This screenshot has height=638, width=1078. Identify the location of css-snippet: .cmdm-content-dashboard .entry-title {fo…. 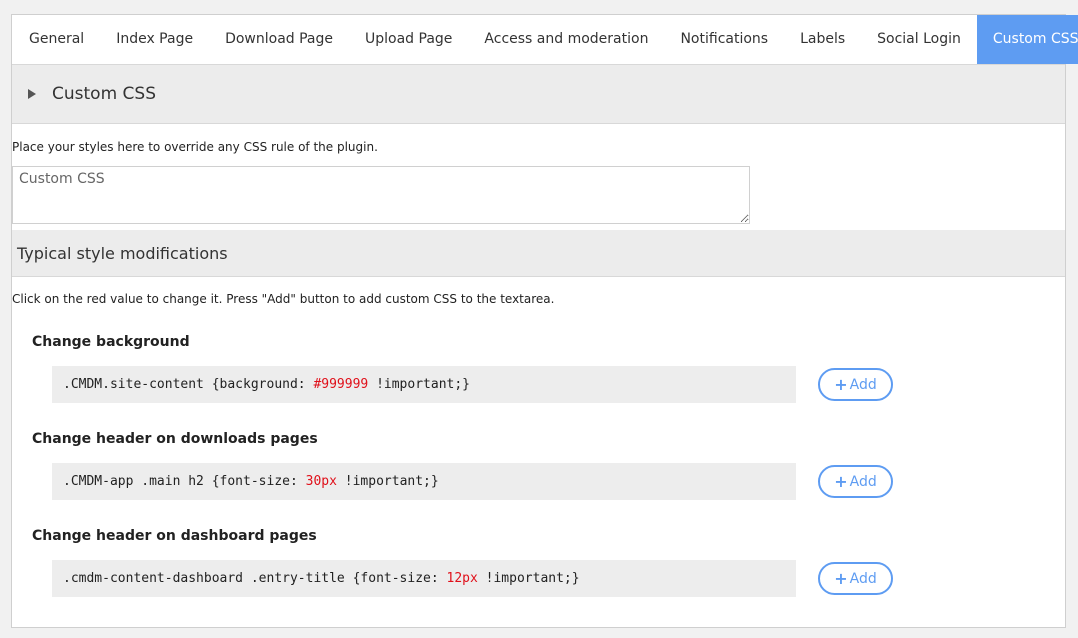
(424, 578).